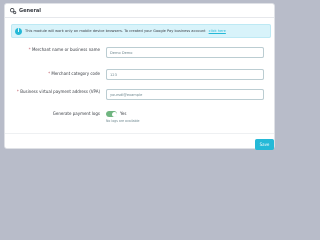  I want to click on vpa-input: yoursdl@example, so click(185, 94).